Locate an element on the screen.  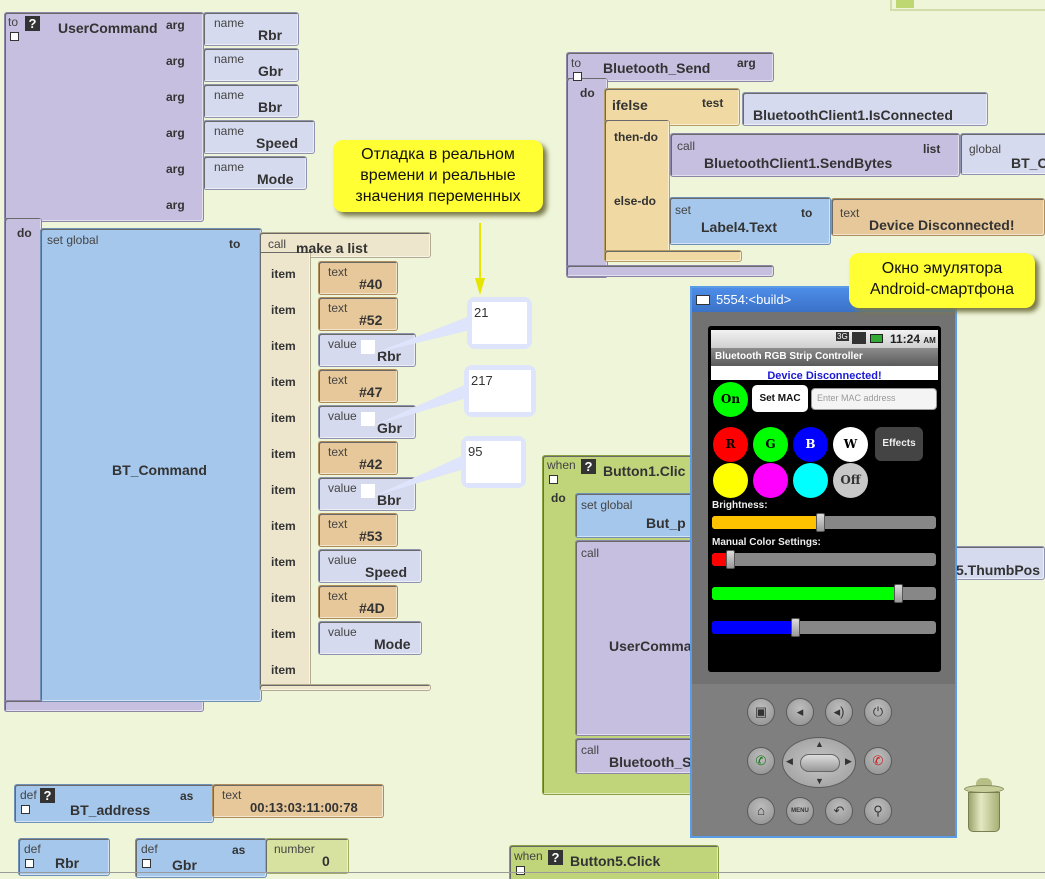
camera-key-icon: ▣ is located at coordinates (761, 712).